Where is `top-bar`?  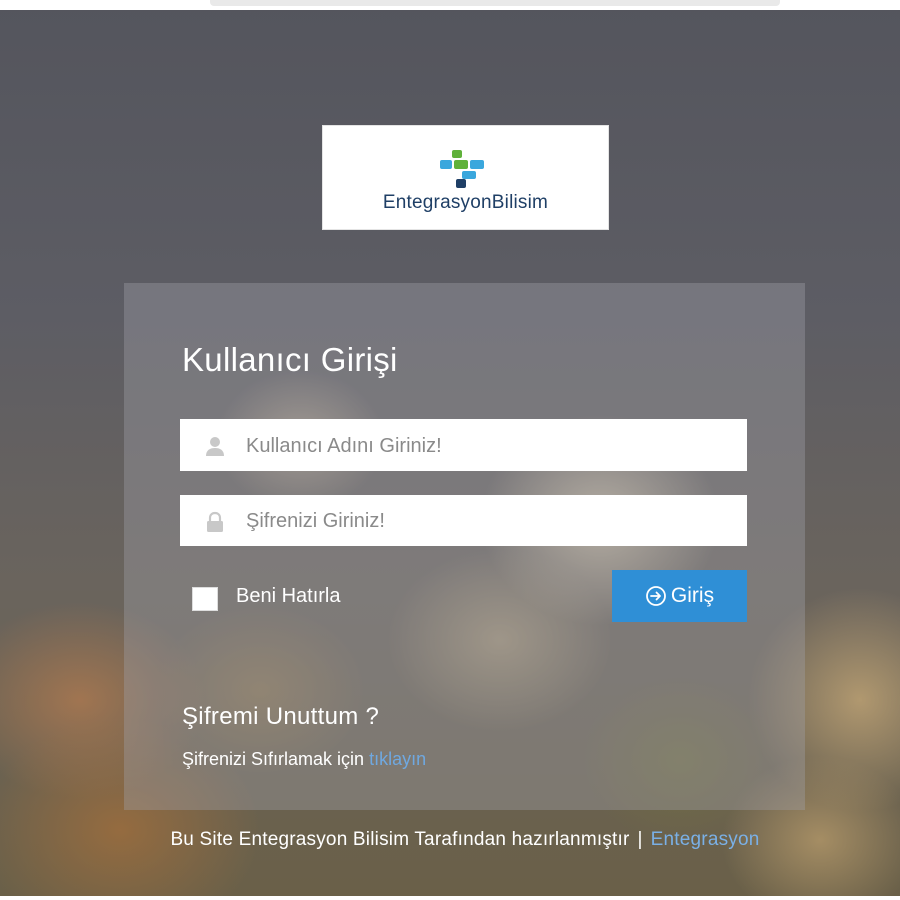
top-bar is located at coordinates (450, 5).